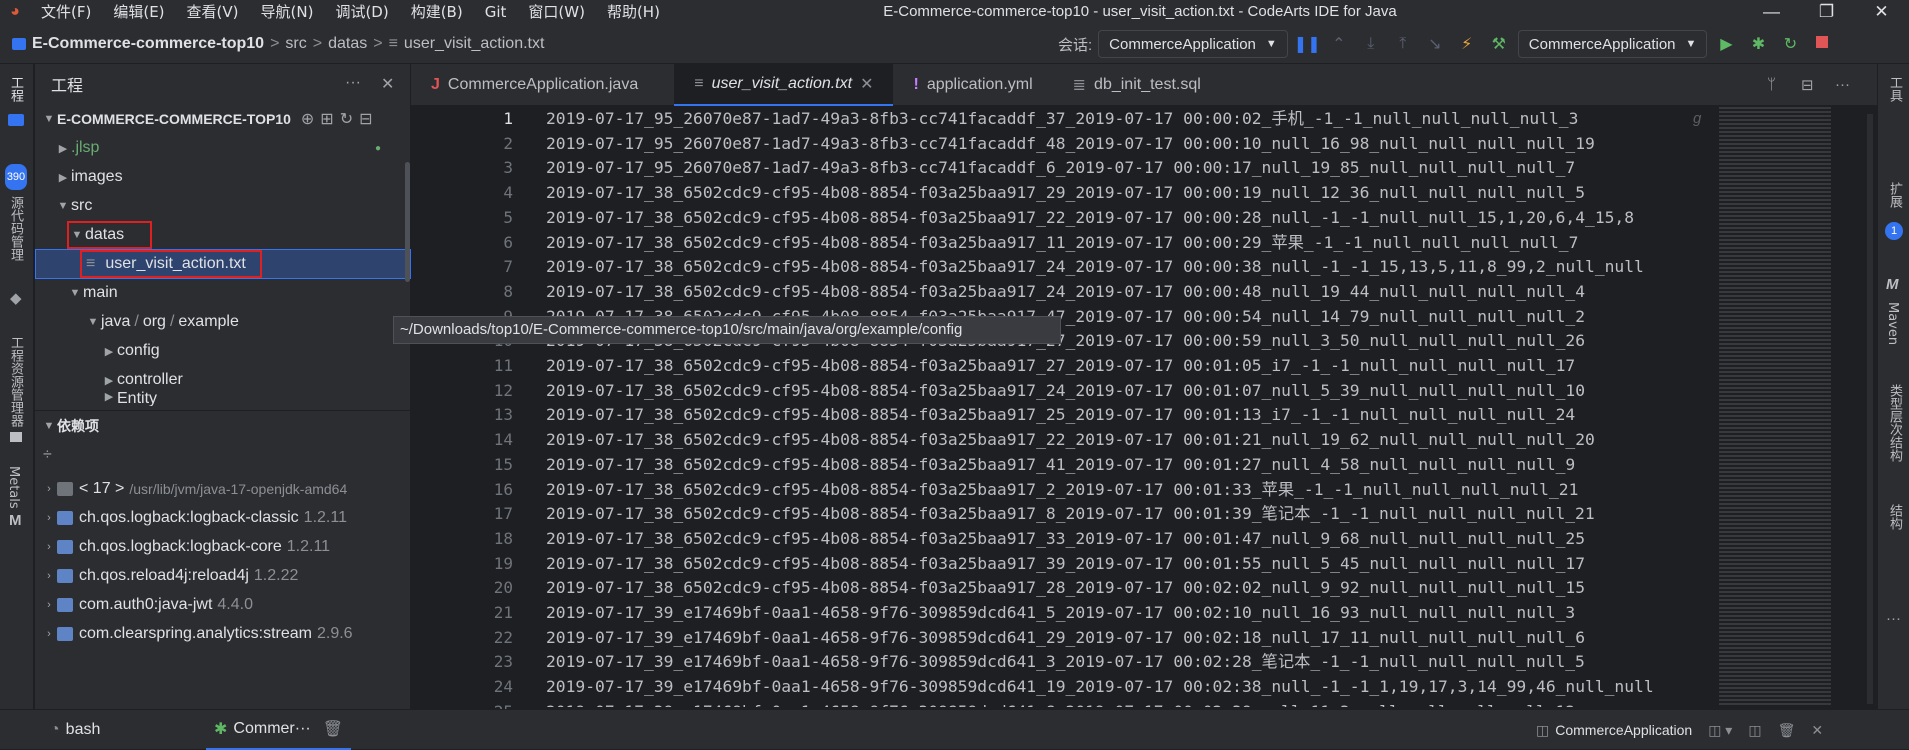  Describe the element at coordinates (1137, 85) in the screenshot. I see `tab-db-init-test: ≣ db_init_test.sql` at that location.